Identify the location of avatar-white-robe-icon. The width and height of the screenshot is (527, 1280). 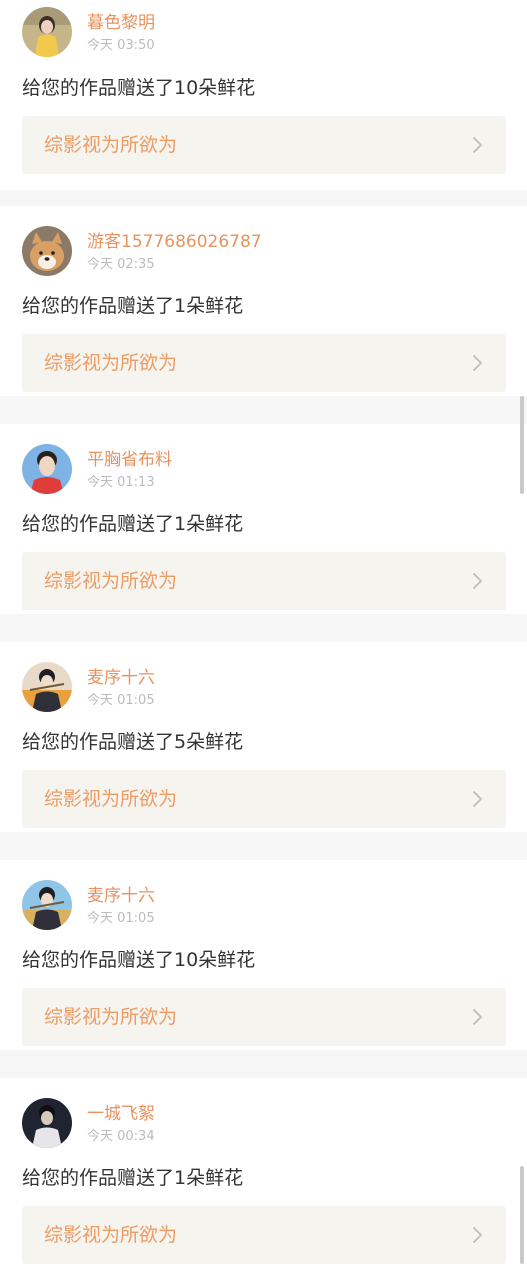
(47, 1123).